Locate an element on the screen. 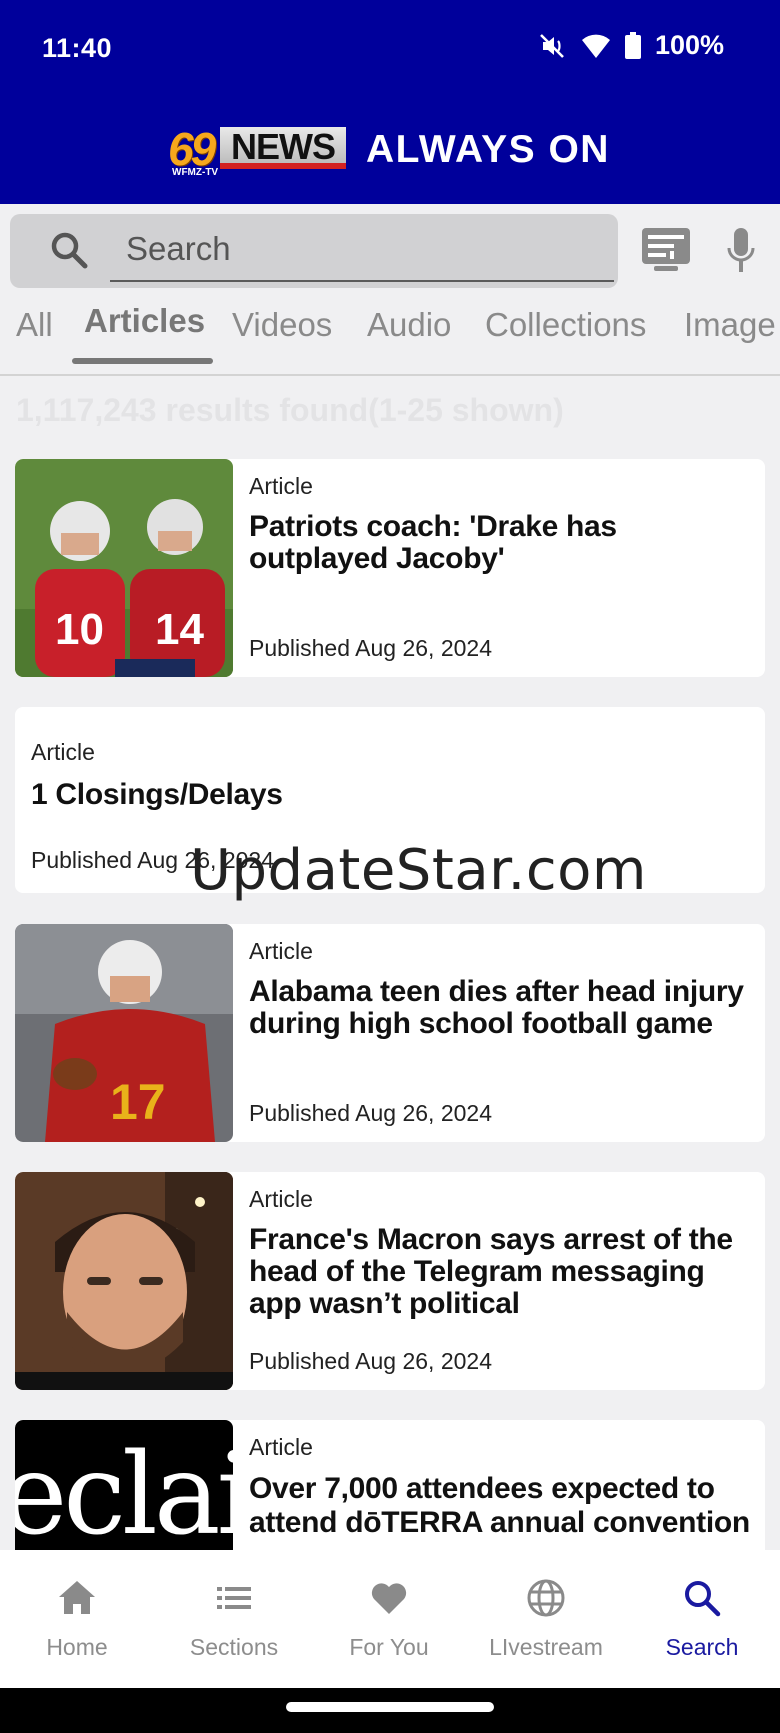 Image resolution: width=780 pixels, height=1733 pixels. search-area is located at coordinates (390, 246).